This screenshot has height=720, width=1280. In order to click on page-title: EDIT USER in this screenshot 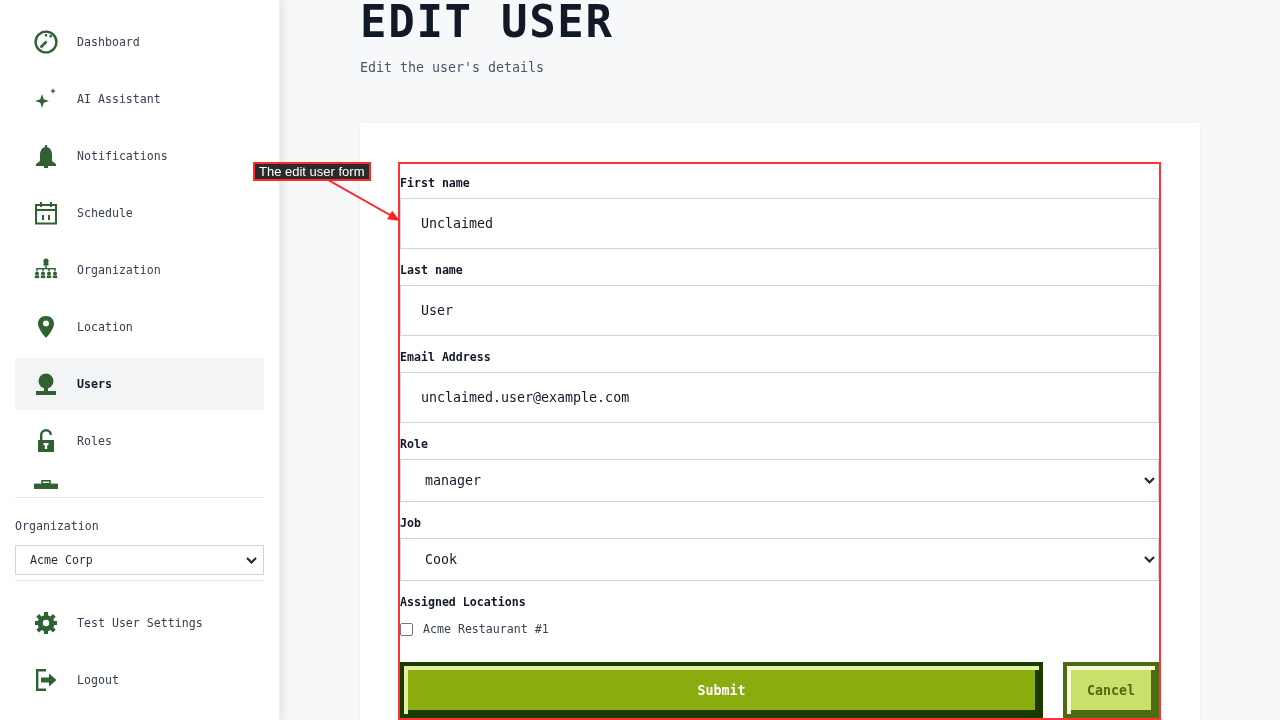, I will do `click(487, 22)`.